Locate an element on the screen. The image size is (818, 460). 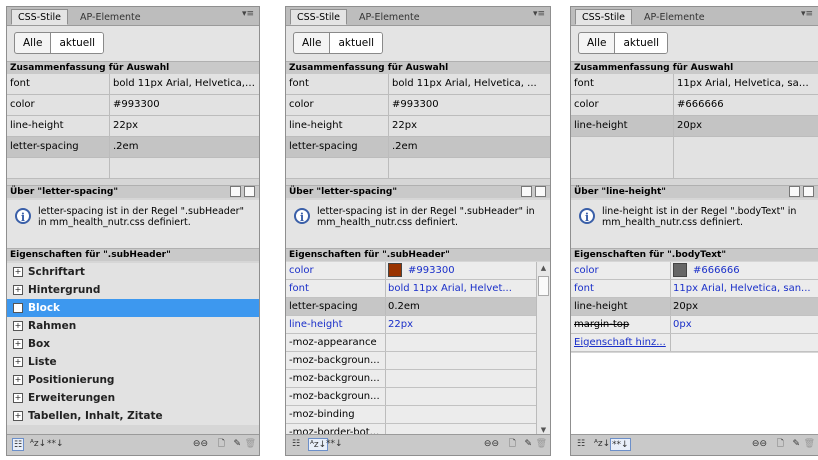
property-value: 20px is located at coordinates (744, 306).